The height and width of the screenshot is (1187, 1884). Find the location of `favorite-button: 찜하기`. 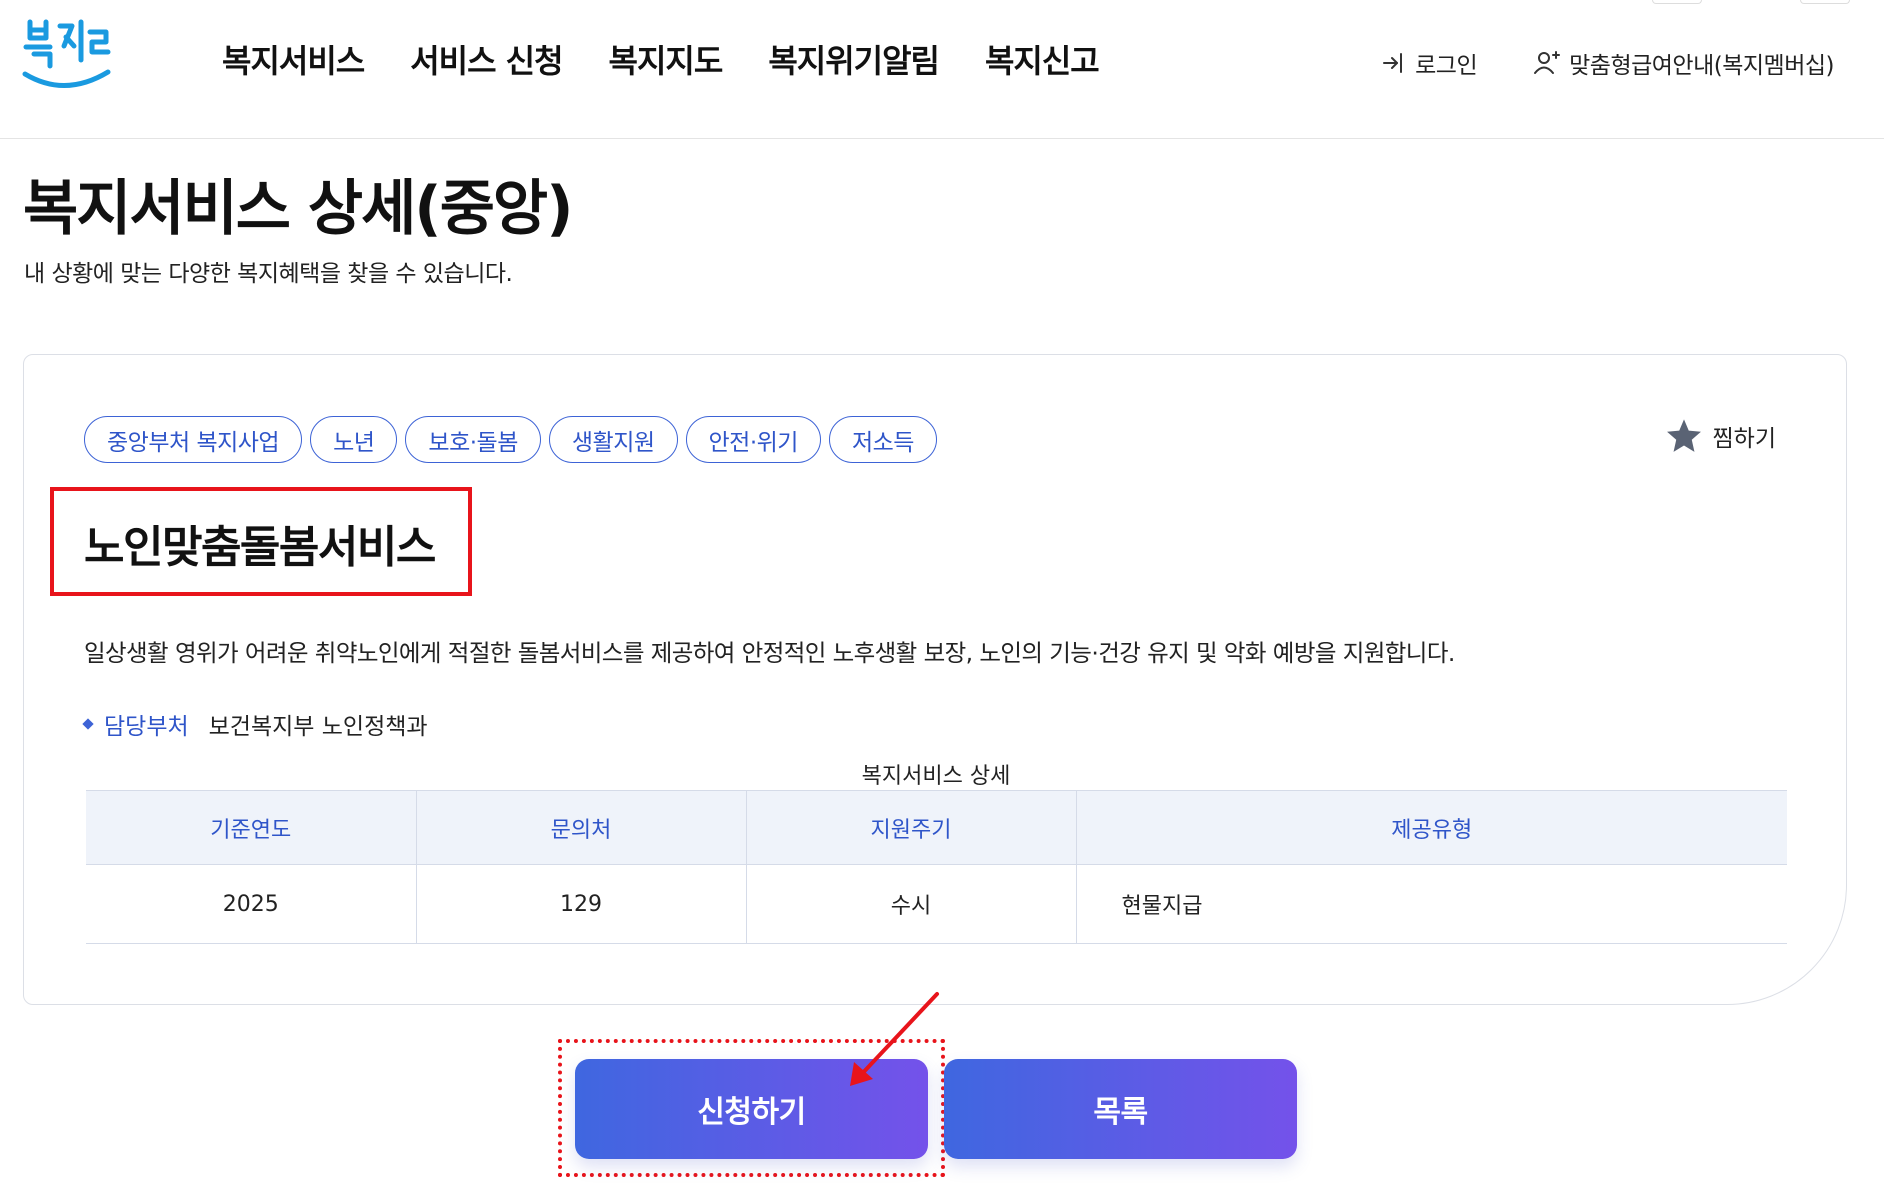

favorite-button: 찜하기 is located at coordinates (1720, 436).